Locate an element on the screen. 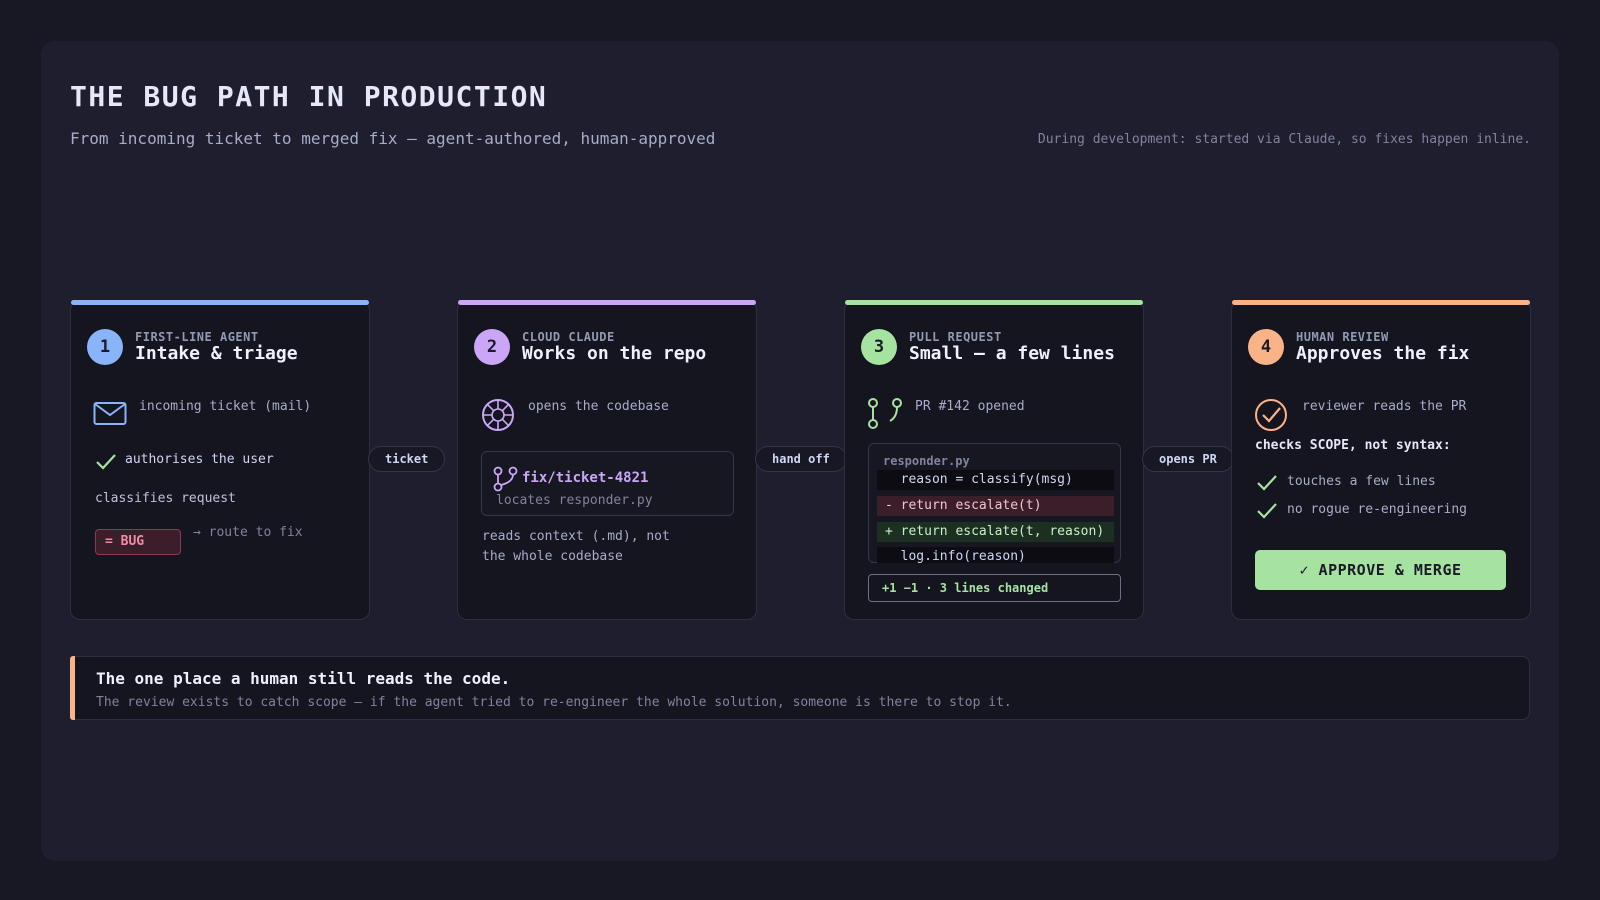 This screenshot has width=1600, height=900. codebase-wheel-icon is located at coordinates (498, 415).